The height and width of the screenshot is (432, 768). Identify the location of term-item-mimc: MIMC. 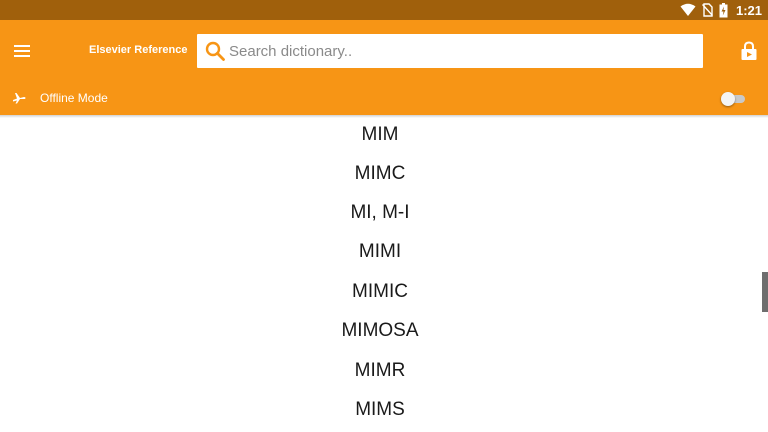
(380, 173).